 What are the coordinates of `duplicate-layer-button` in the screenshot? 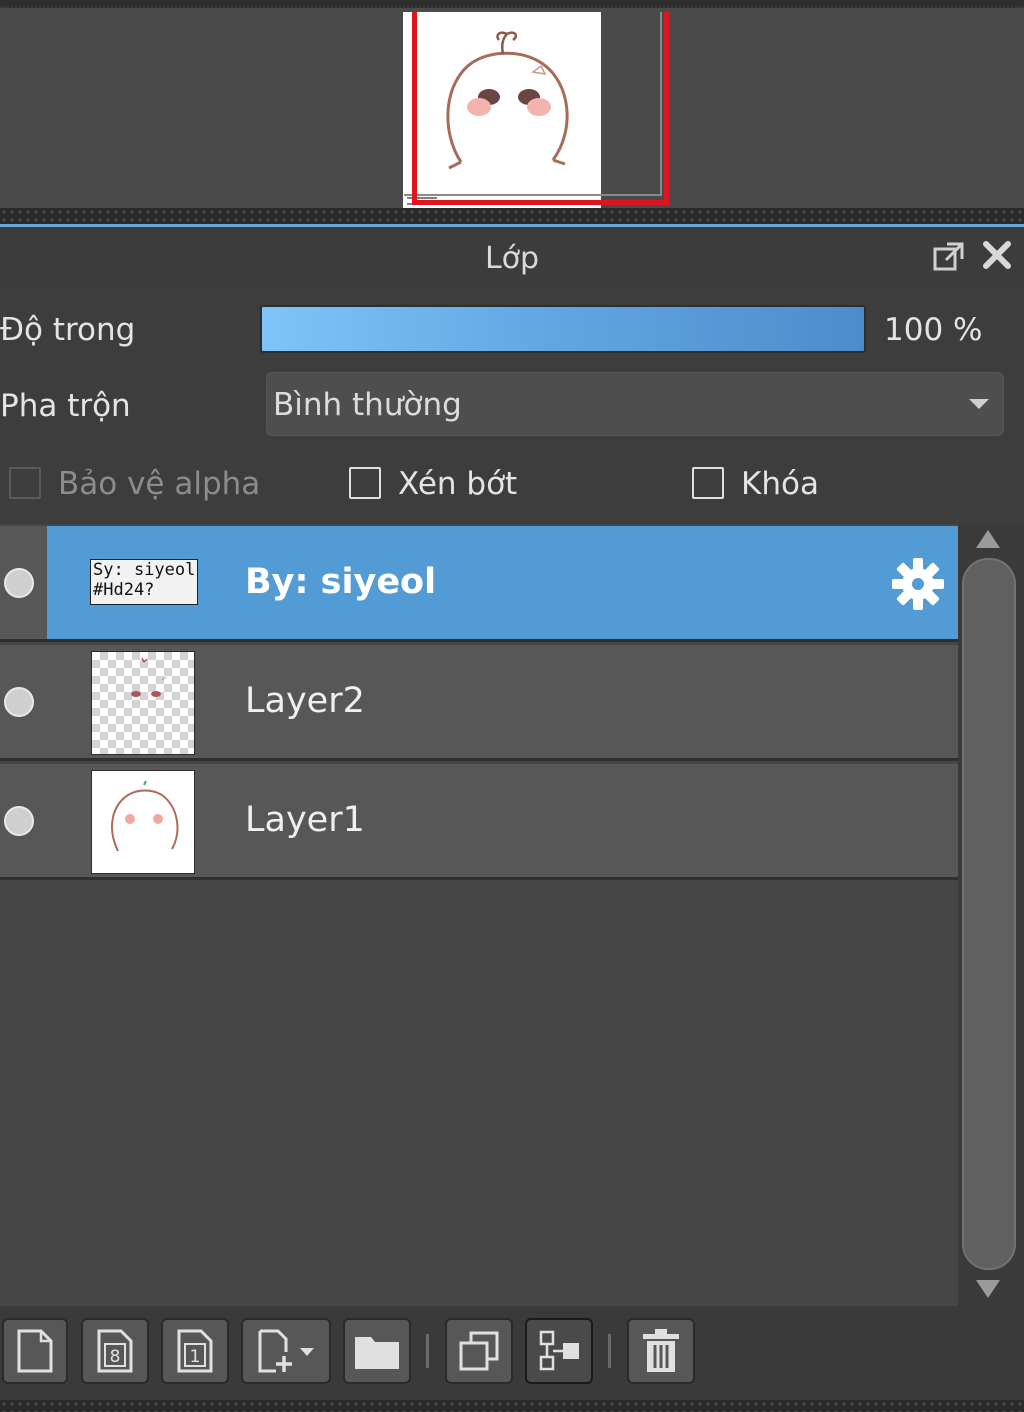 It's located at (479, 1351).